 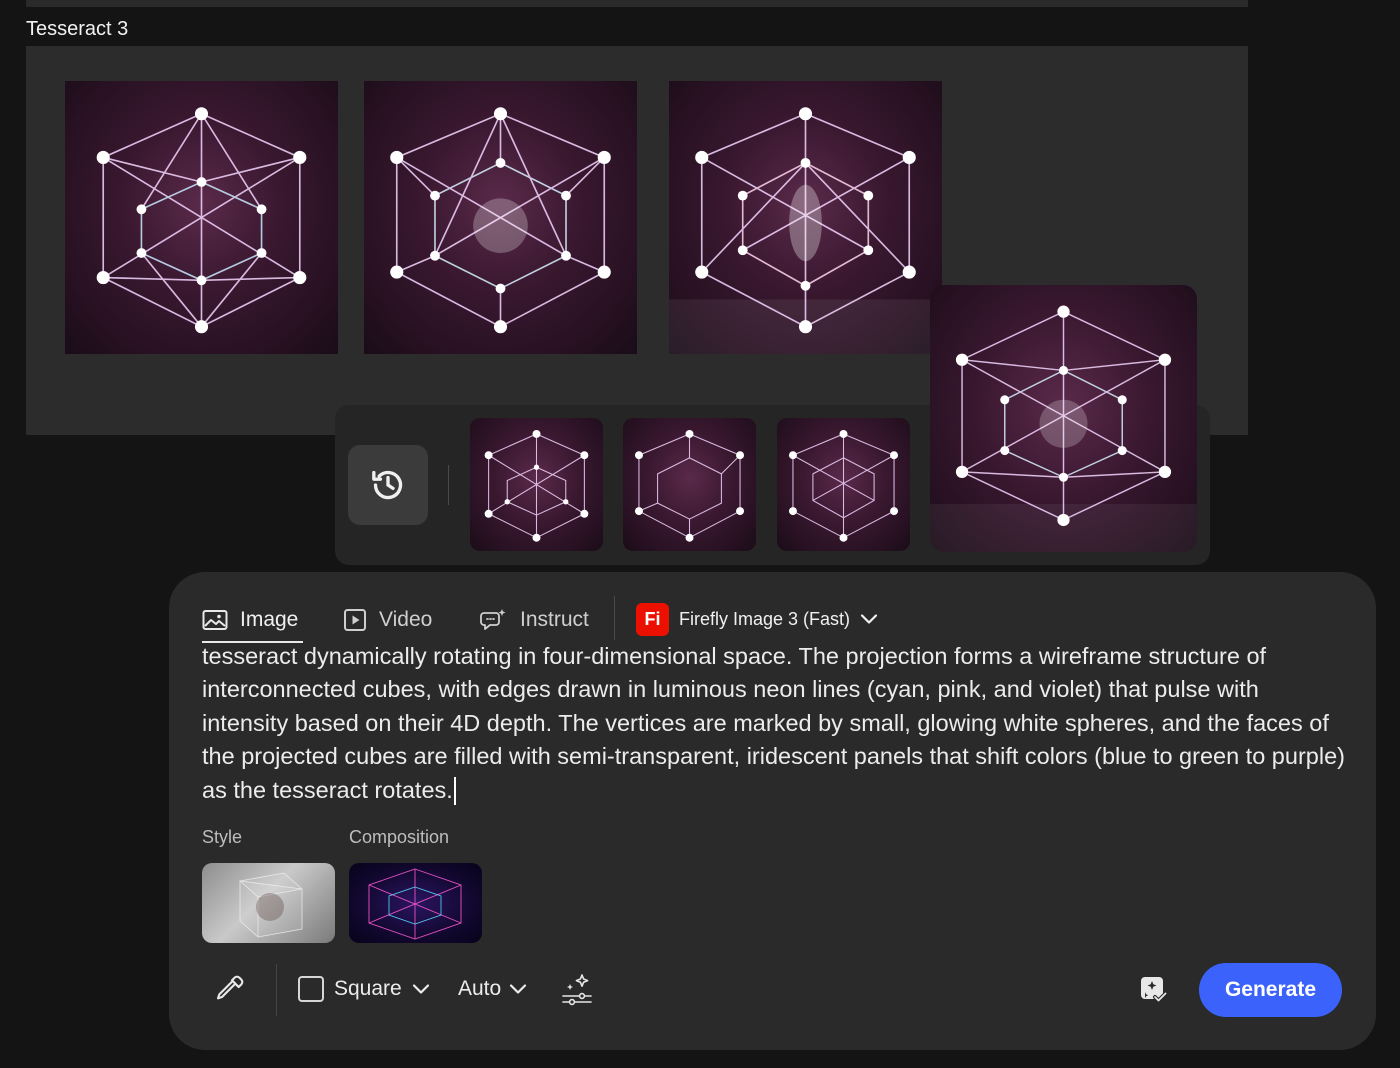 What do you see at coordinates (454, 791) in the screenshot?
I see `text-caret` at bounding box center [454, 791].